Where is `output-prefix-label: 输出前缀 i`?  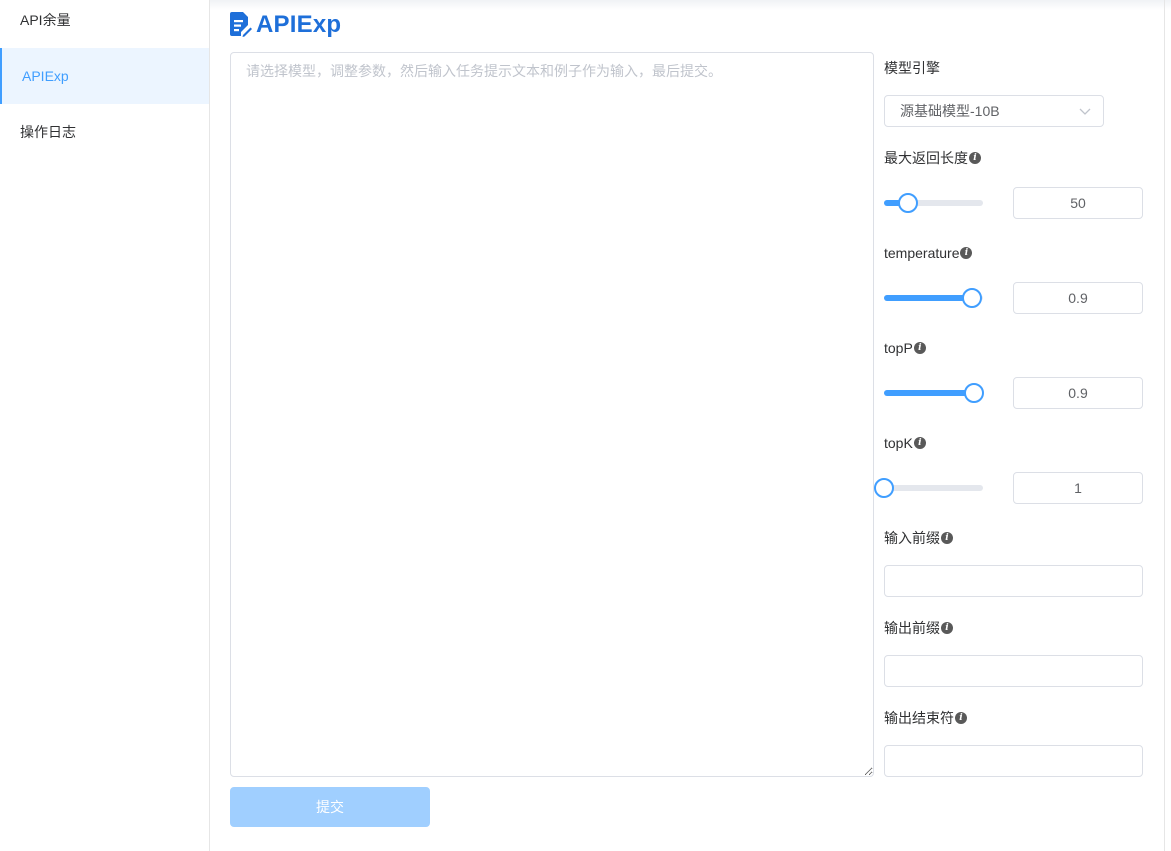
output-prefix-label: 输出前缀 i is located at coordinates (918, 628).